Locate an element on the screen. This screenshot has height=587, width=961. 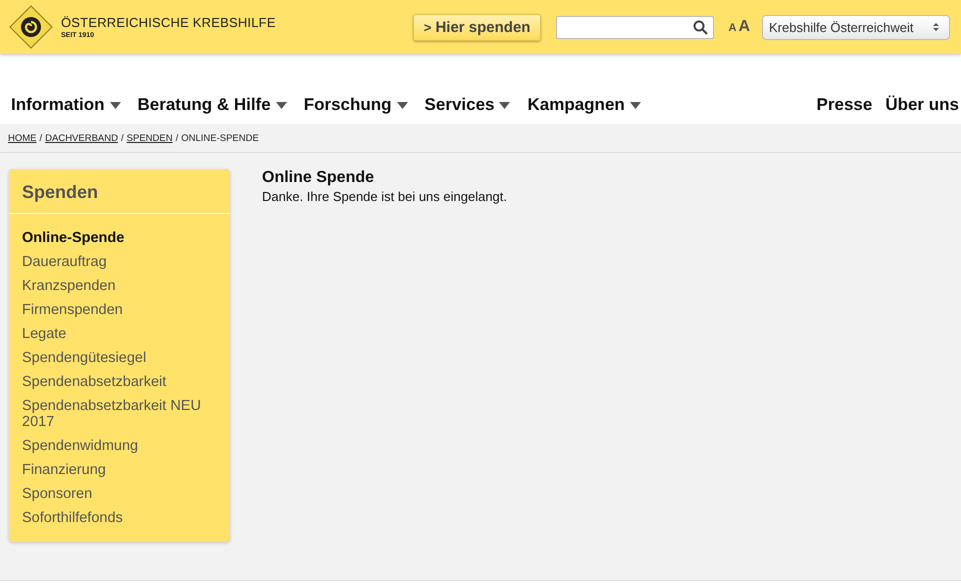
confirmation-text: Danke. Ihre Spende ist bei uns eingelangt. is located at coordinates (385, 196).